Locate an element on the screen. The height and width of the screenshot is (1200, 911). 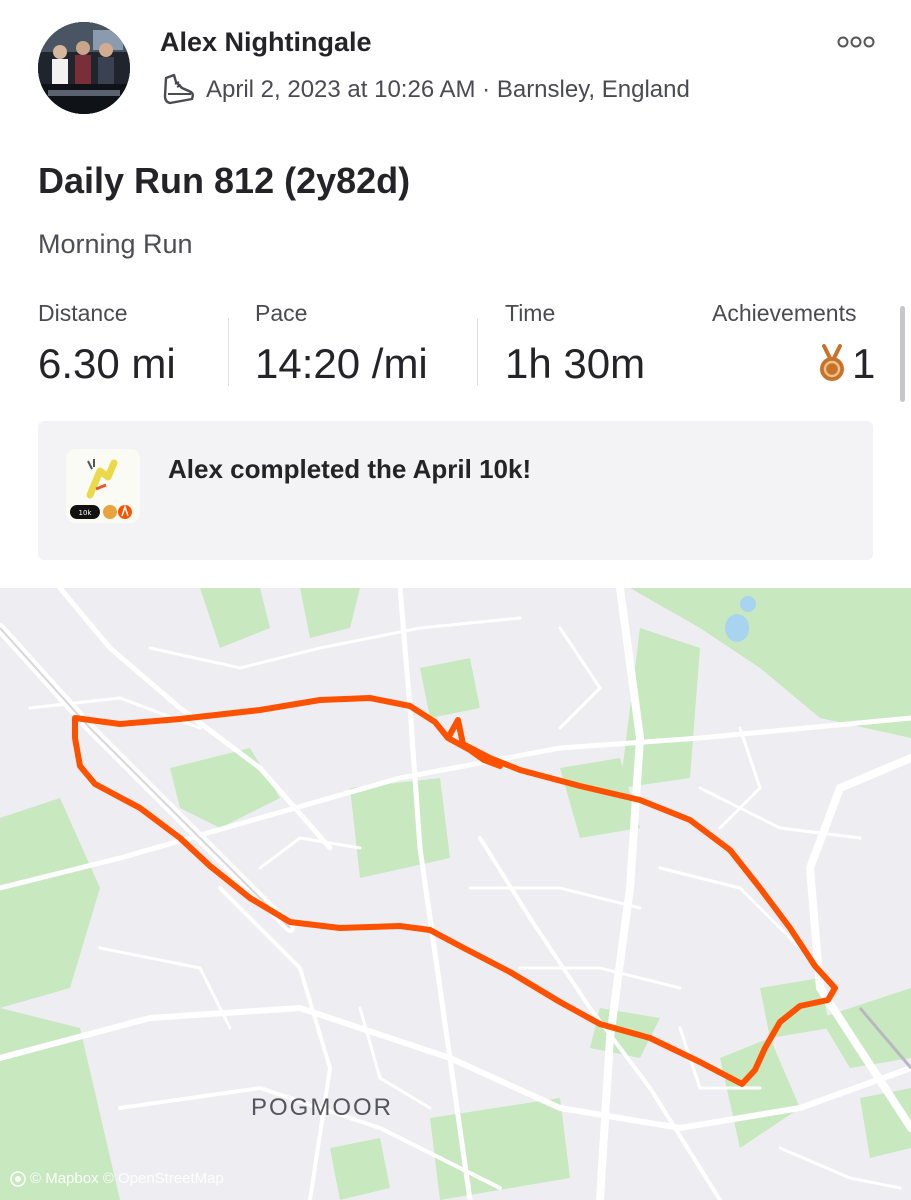
activity-description: Morning Run is located at coordinates (115, 244).